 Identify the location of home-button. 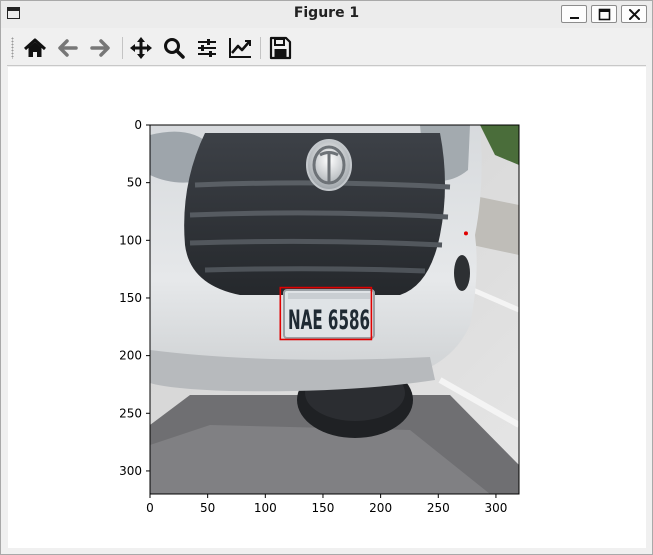
(35, 48).